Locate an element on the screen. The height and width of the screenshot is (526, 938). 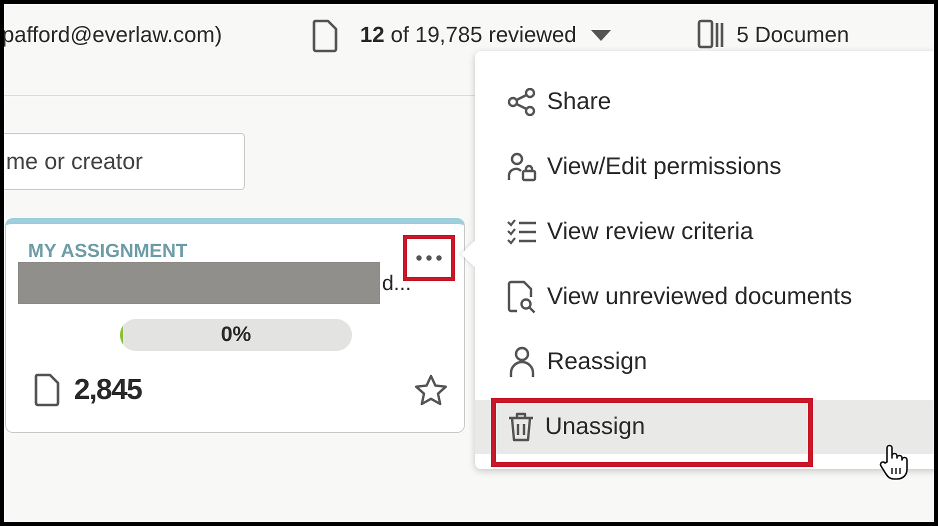
menu-item: View/Edit permissions is located at coordinates (704, 166).